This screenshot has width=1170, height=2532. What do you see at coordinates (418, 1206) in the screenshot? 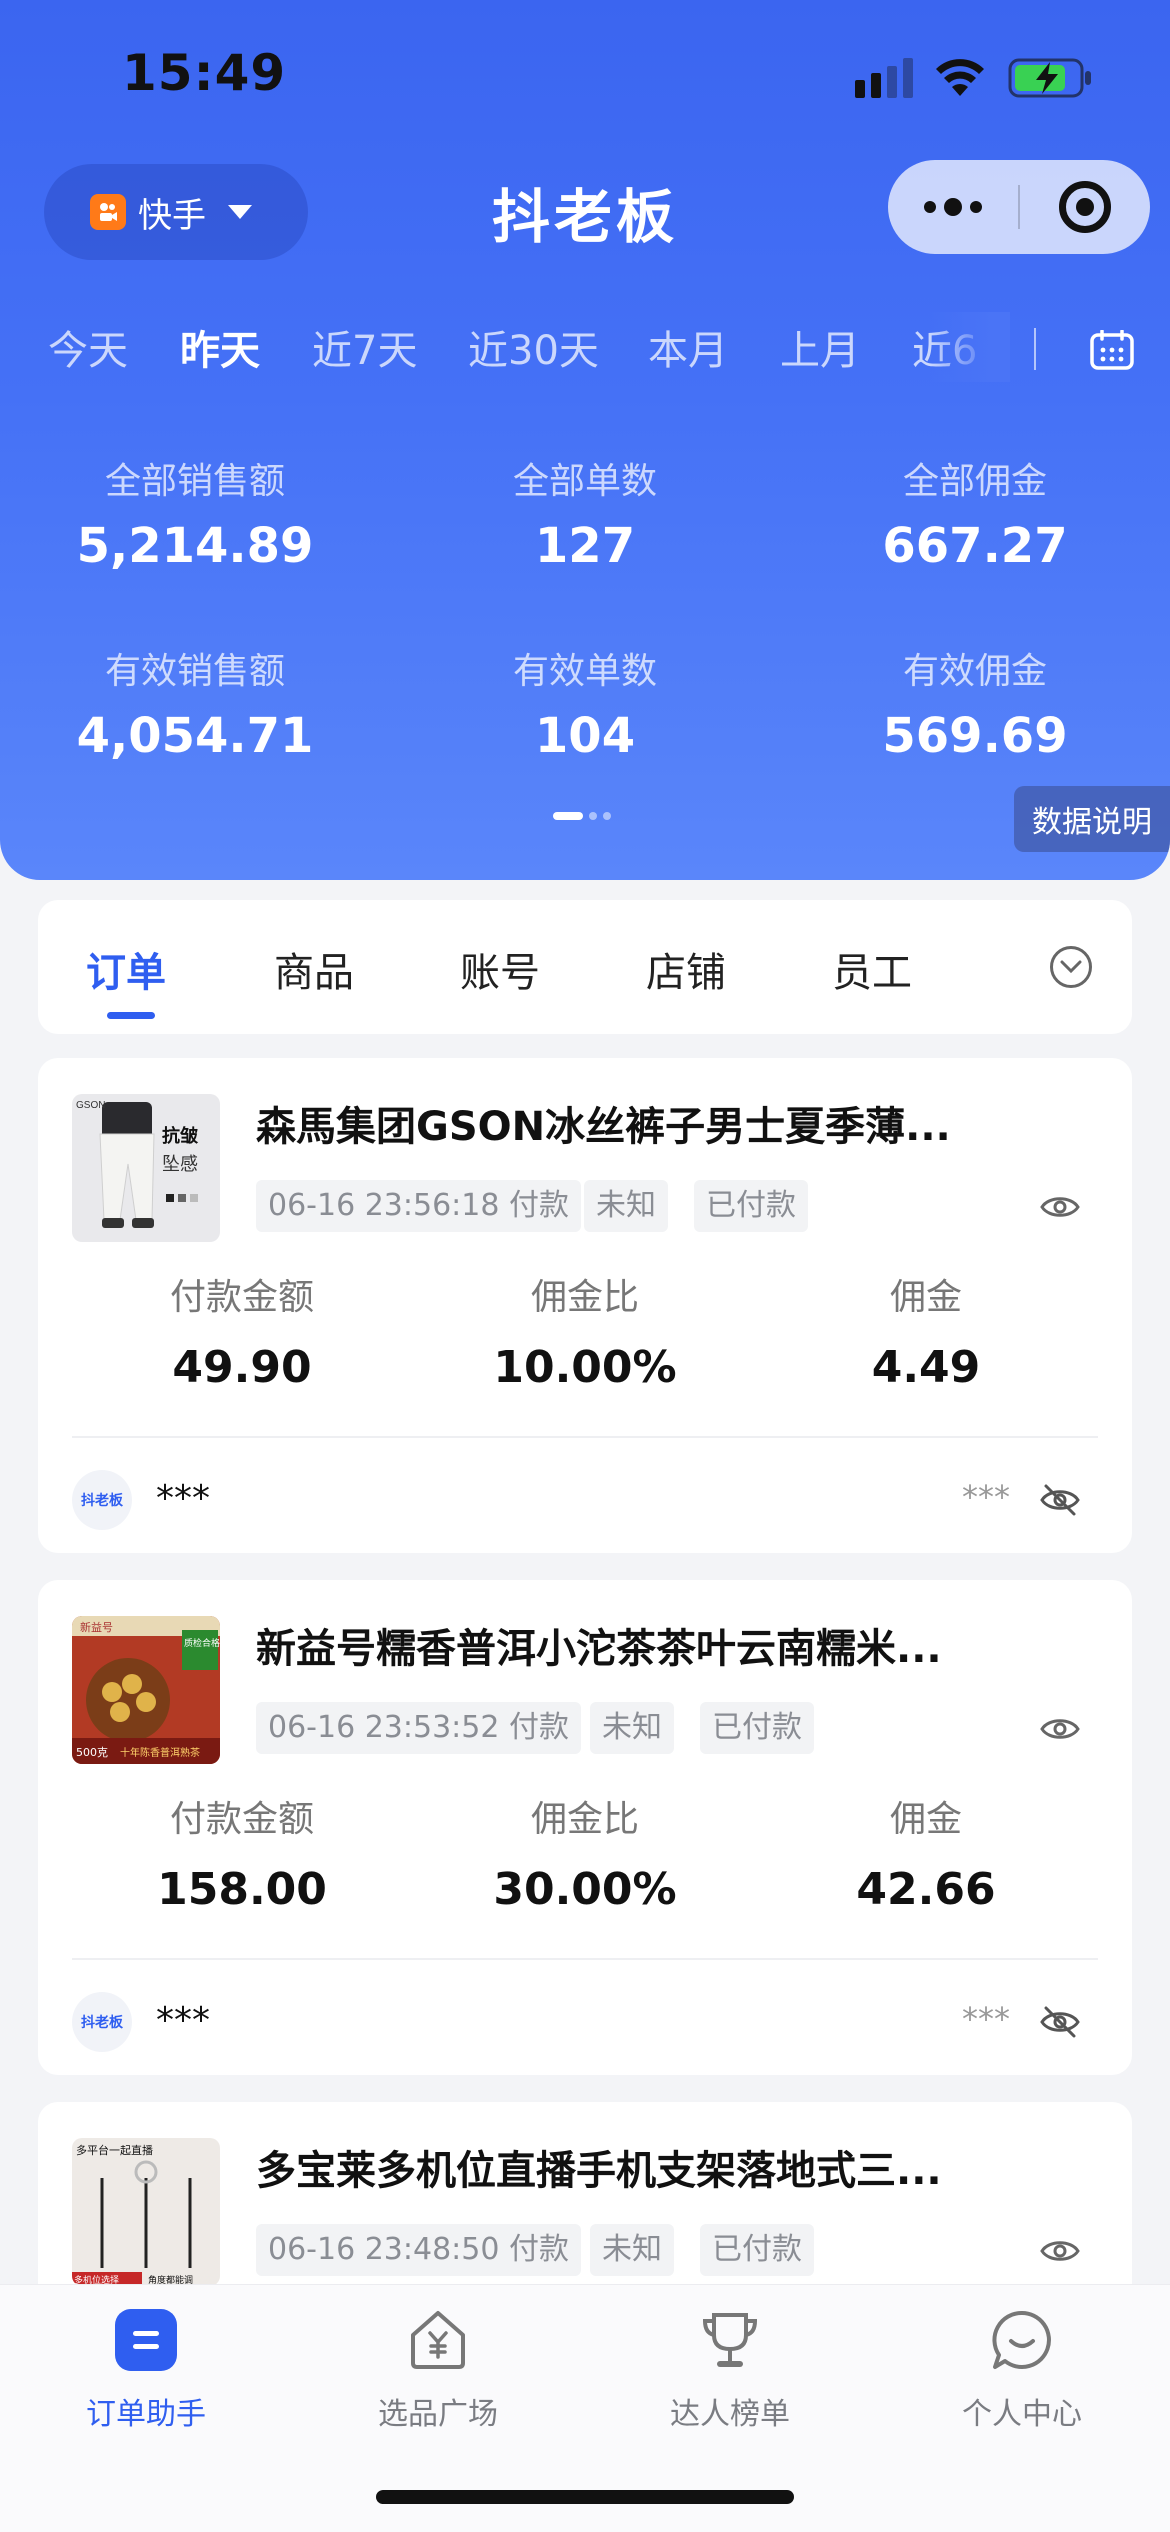
I see `payment-time-tag: 06-16 23:56:18 付款` at bounding box center [418, 1206].